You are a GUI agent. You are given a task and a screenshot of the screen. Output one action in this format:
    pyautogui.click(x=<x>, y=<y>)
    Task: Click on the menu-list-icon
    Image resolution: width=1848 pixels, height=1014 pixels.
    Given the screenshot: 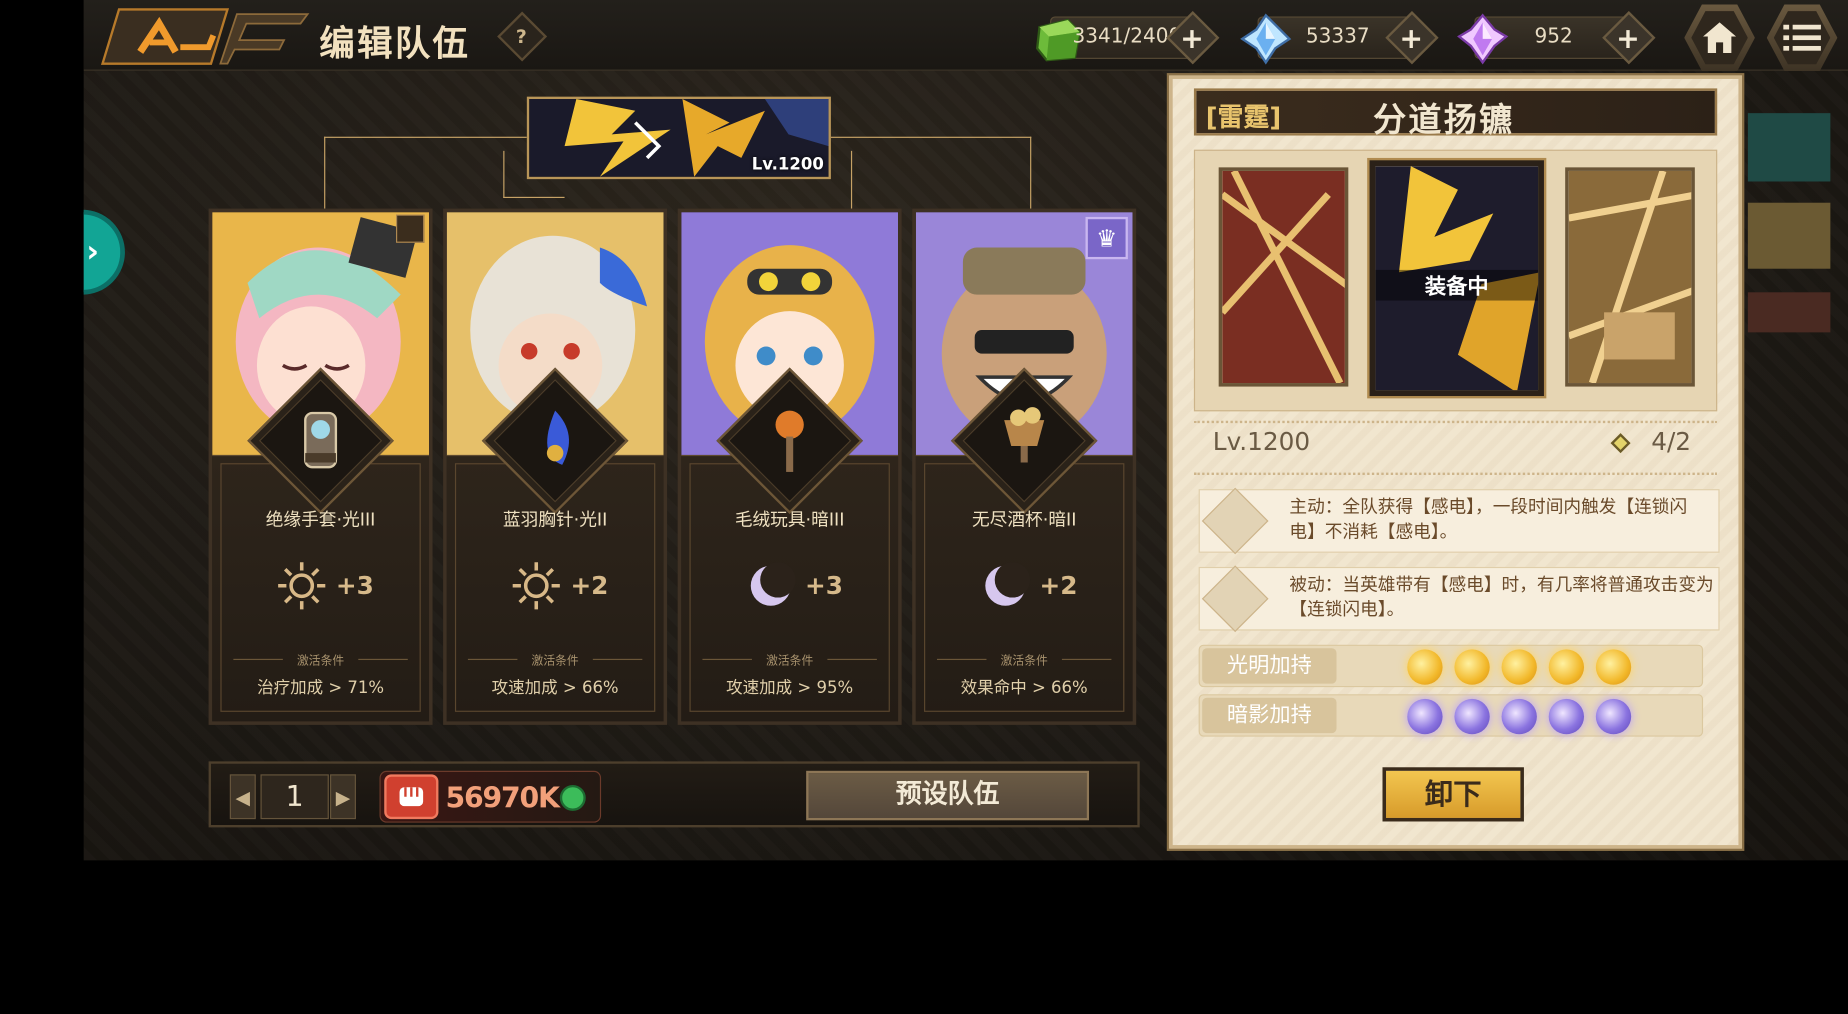 What is the action you would take?
    pyautogui.click(x=1802, y=37)
    